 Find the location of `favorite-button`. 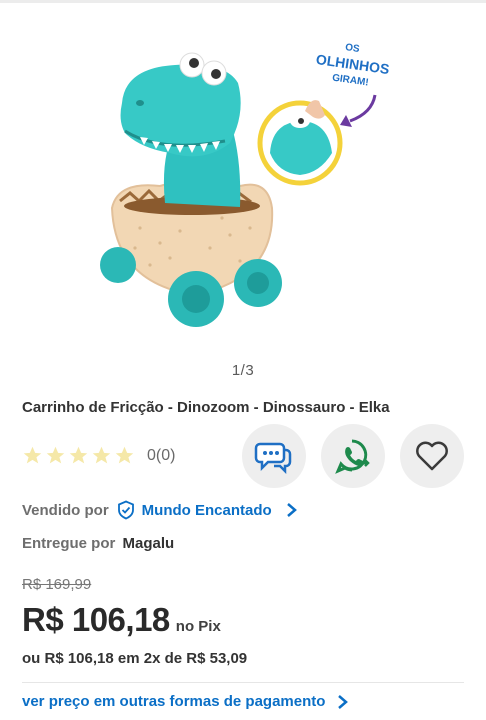

favorite-button is located at coordinates (432, 456).